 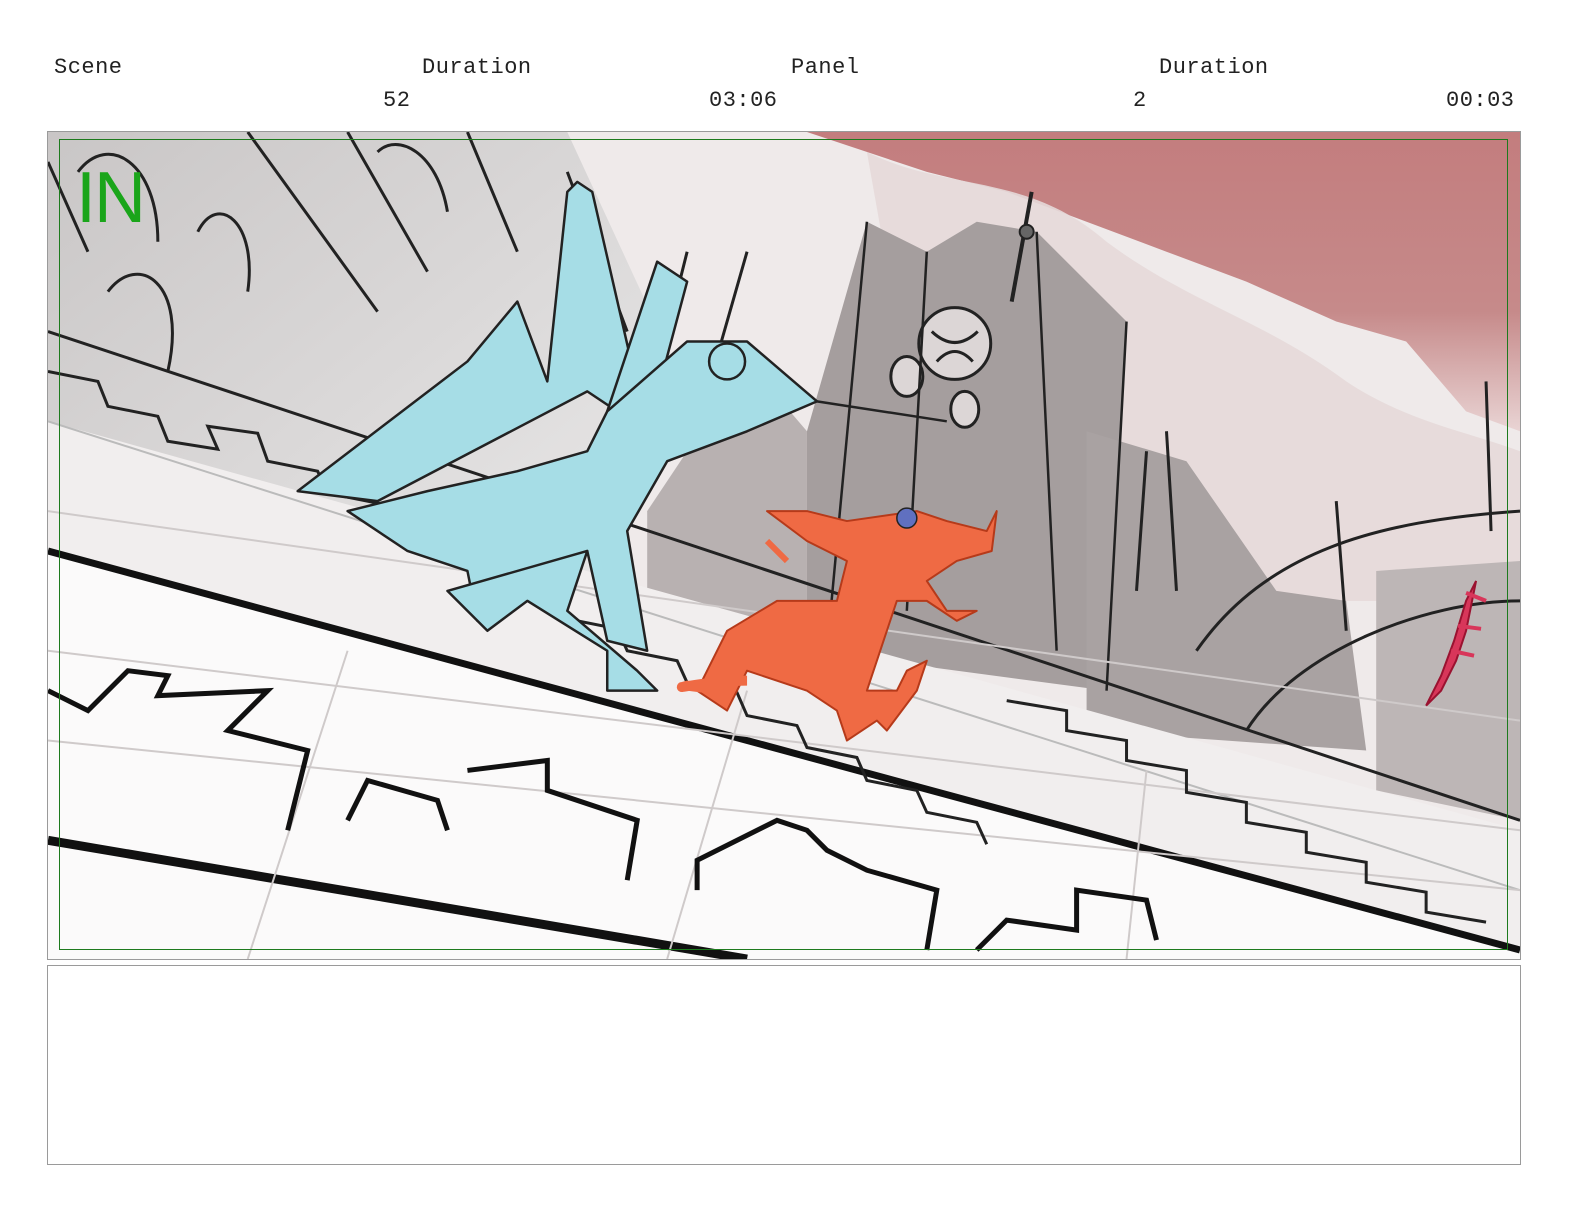 What do you see at coordinates (111, 198) in the screenshot?
I see `transition-in-marker: IN` at bounding box center [111, 198].